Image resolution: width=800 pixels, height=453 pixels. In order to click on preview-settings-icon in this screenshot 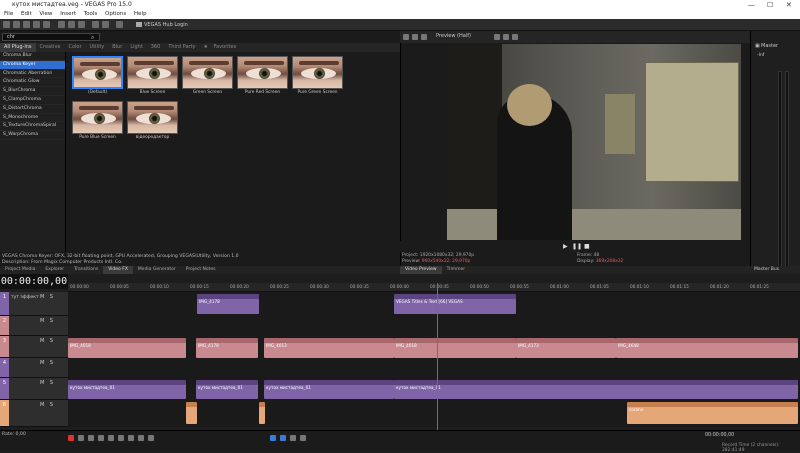, I will do `click(406, 37)`.